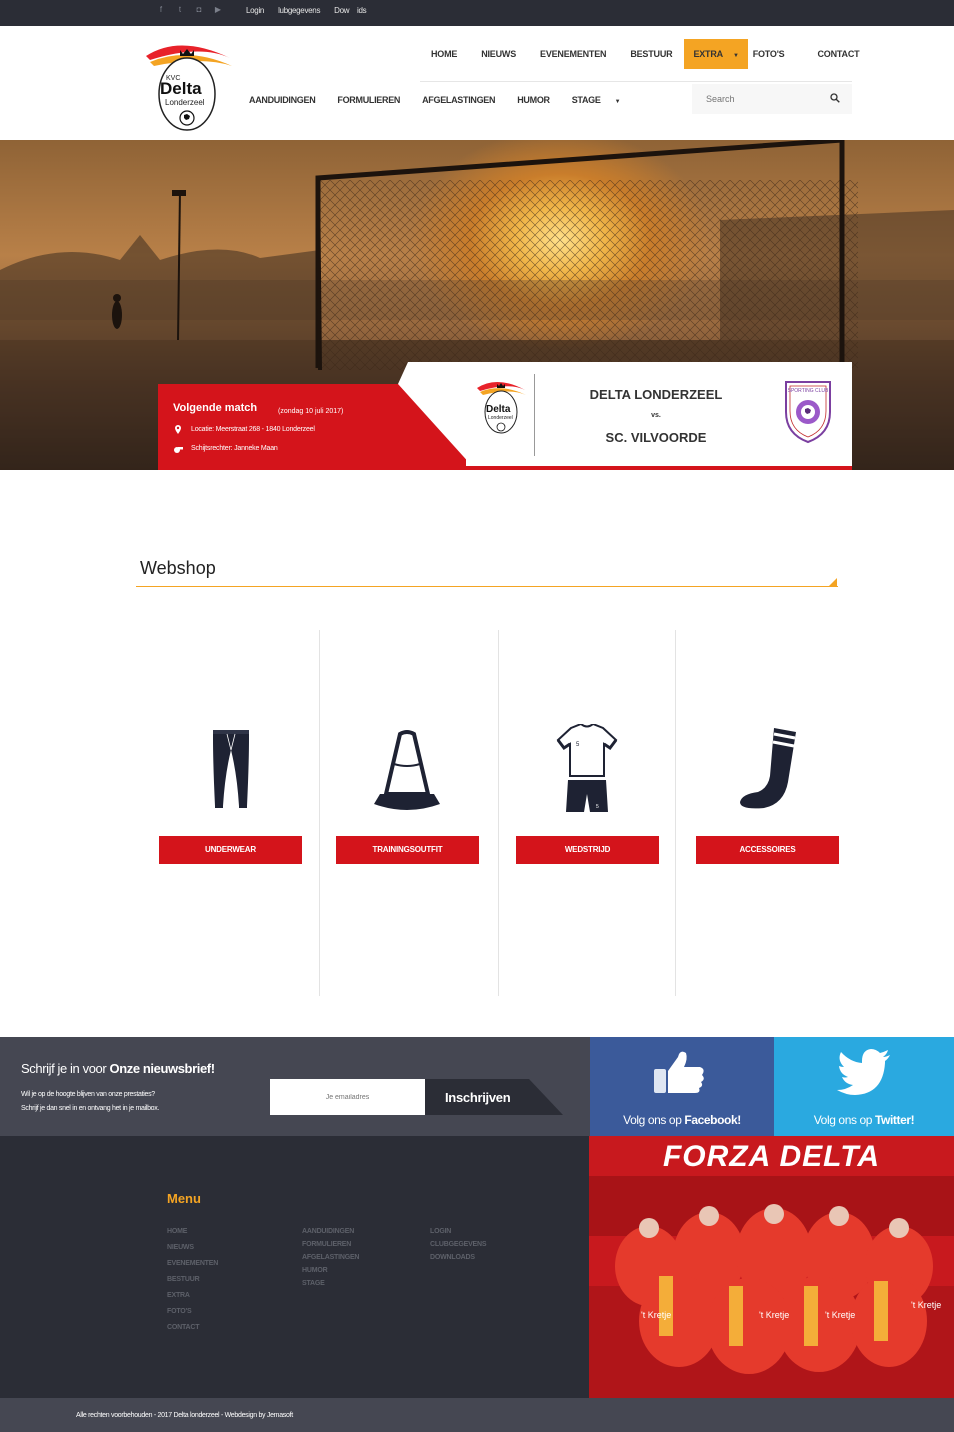 This screenshot has height=1432, width=954. What do you see at coordinates (757, 99) in the screenshot?
I see `search-input` at bounding box center [757, 99].